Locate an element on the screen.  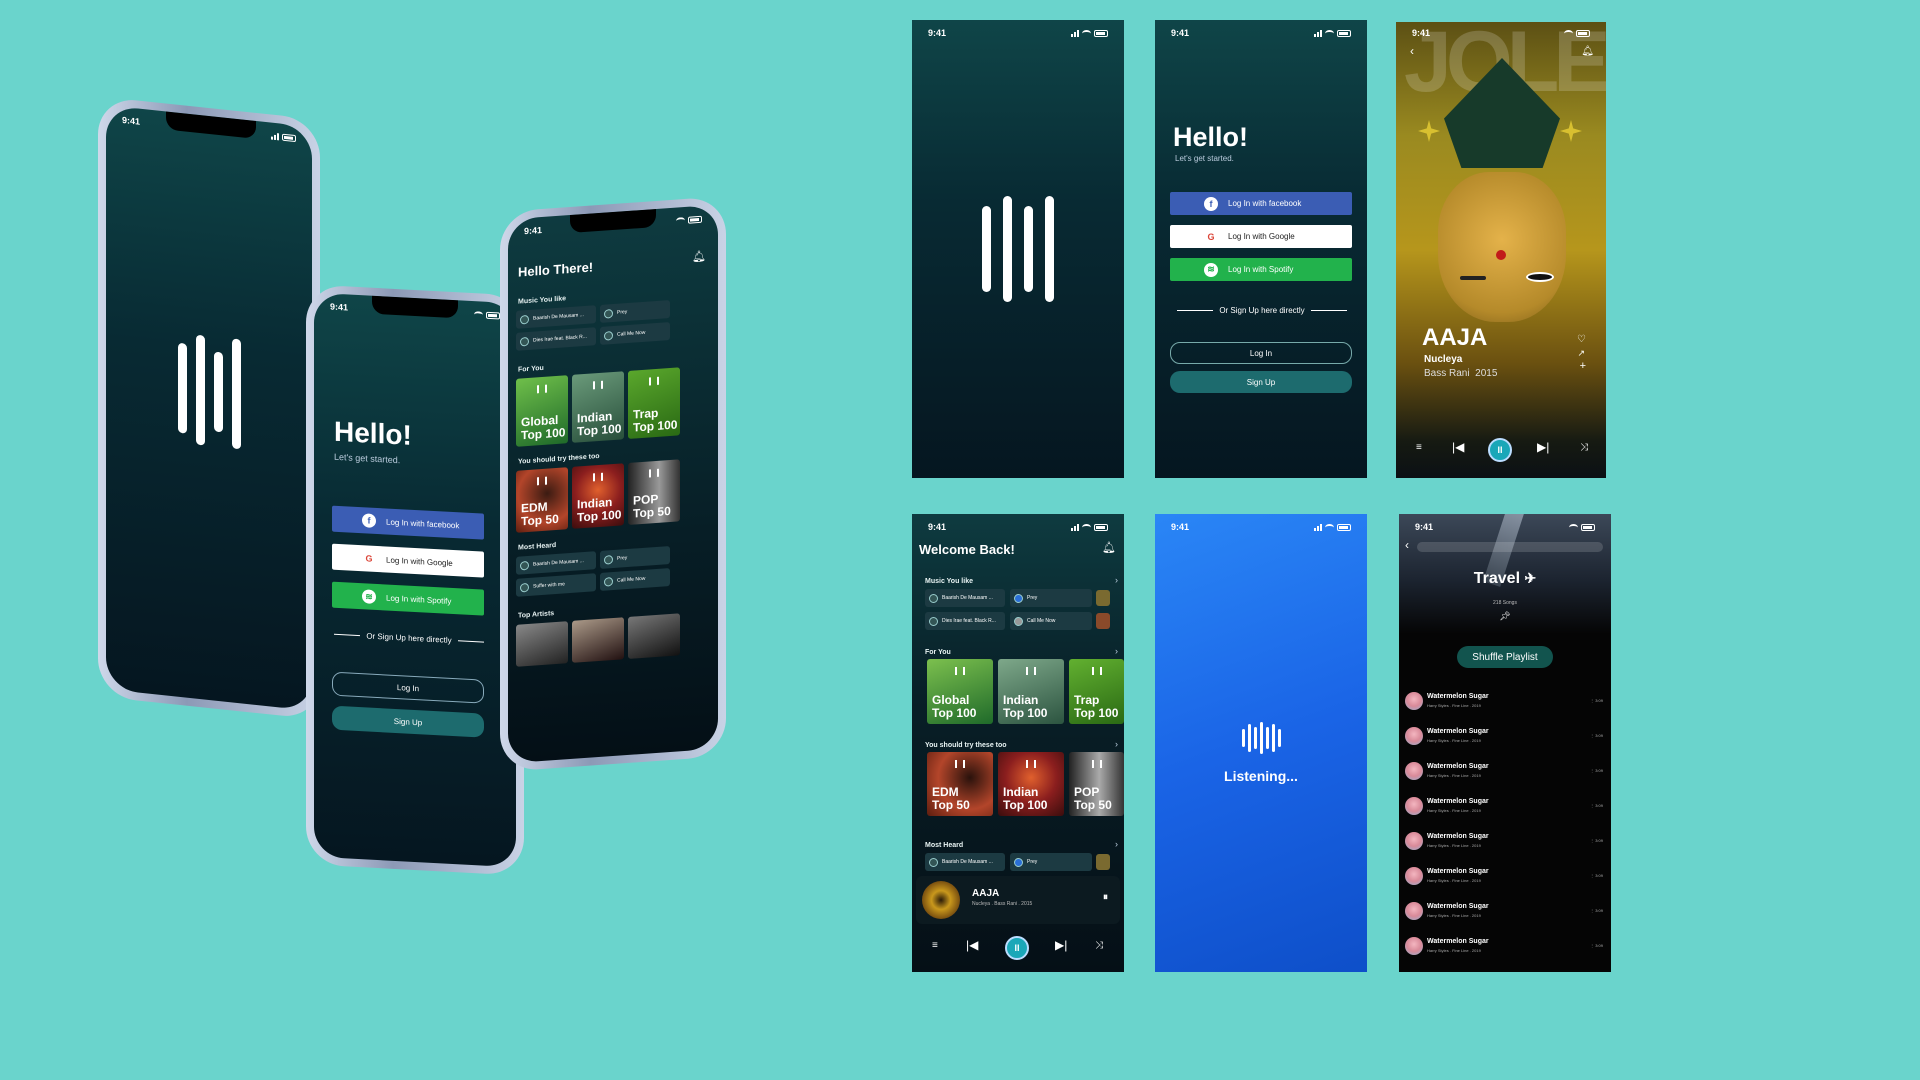
section-most-heard: Most Heard is located at coordinates (537, 546).